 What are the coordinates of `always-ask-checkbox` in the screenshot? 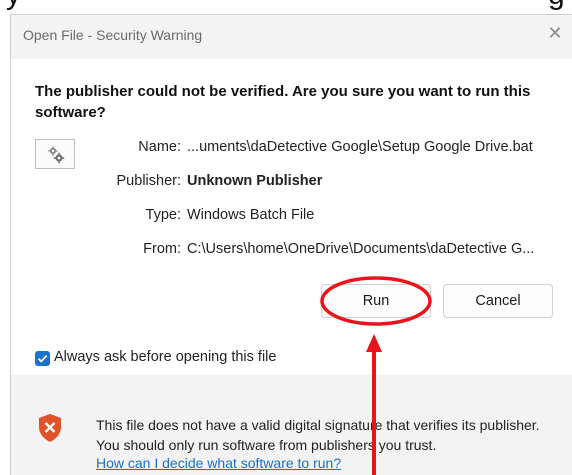 It's located at (42, 358).